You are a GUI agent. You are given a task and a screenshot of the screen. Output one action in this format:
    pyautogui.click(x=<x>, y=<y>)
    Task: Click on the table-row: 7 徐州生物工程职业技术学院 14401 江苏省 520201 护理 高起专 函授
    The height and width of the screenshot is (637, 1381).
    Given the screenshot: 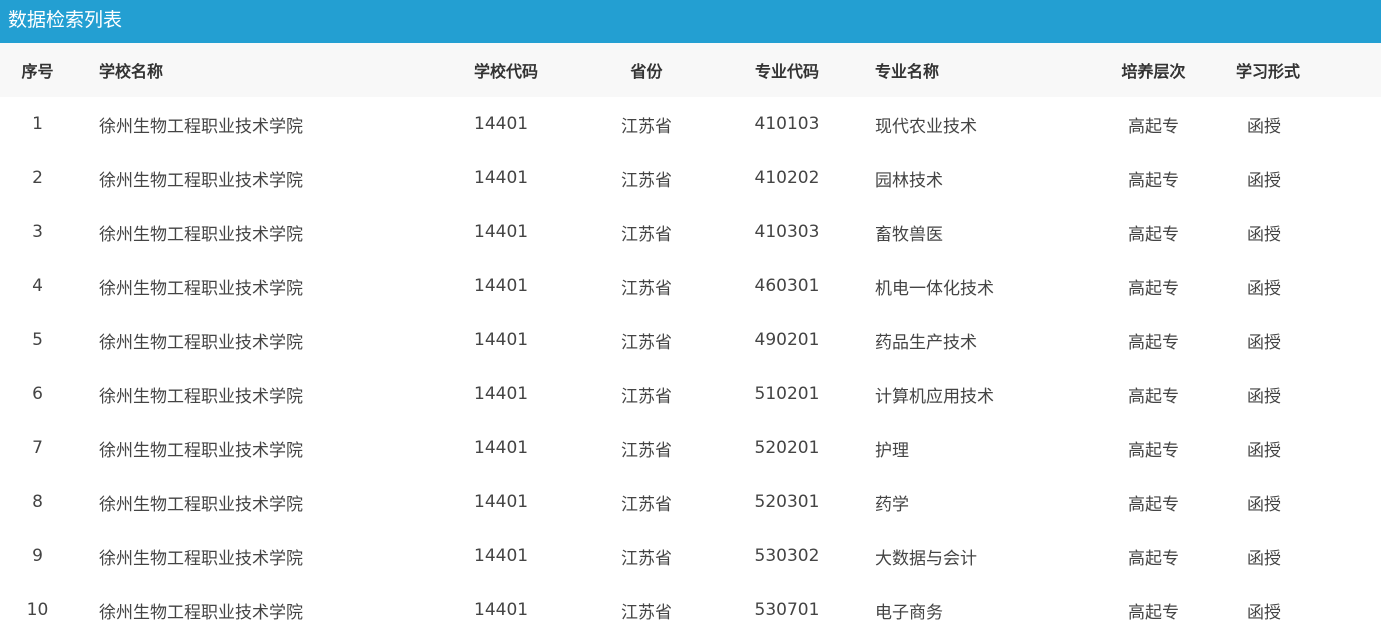 What is the action you would take?
    pyautogui.click(x=690, y=448)
    